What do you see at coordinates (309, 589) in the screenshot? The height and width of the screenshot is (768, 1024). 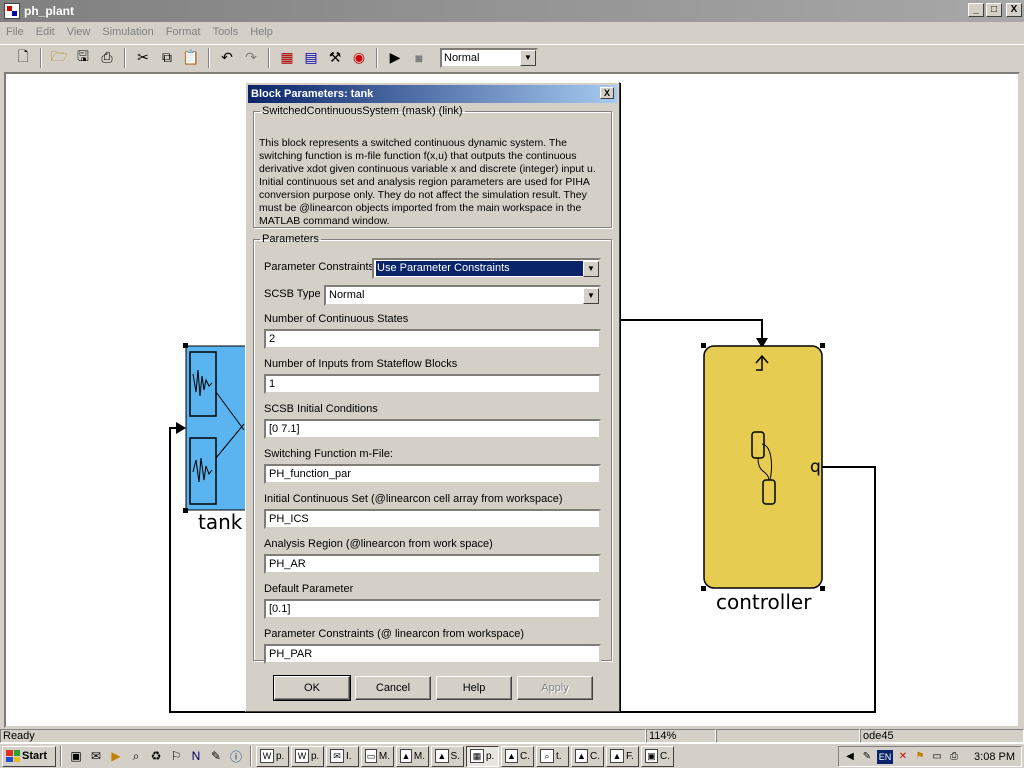 I see `default-parameter-label: Default Parameter` at bounding box center [309, 589].